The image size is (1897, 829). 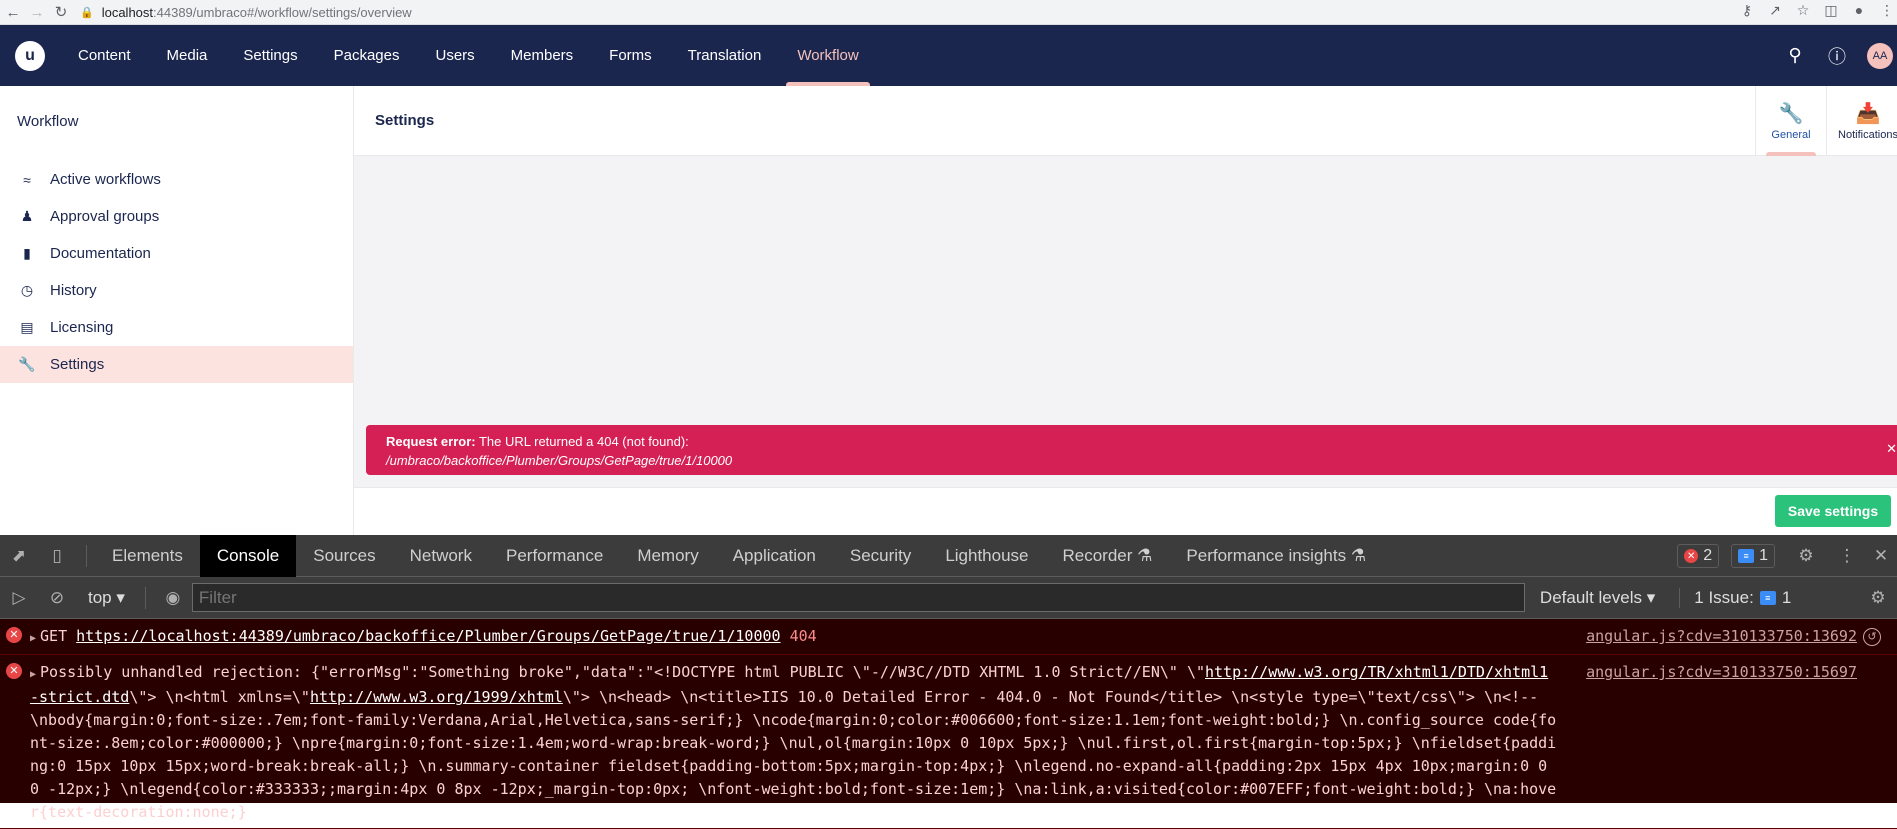 What do you see at coordinates (1775, 10) in the screenshot?
I see `share-icon: ↗` at bounding box center [1775, 10].